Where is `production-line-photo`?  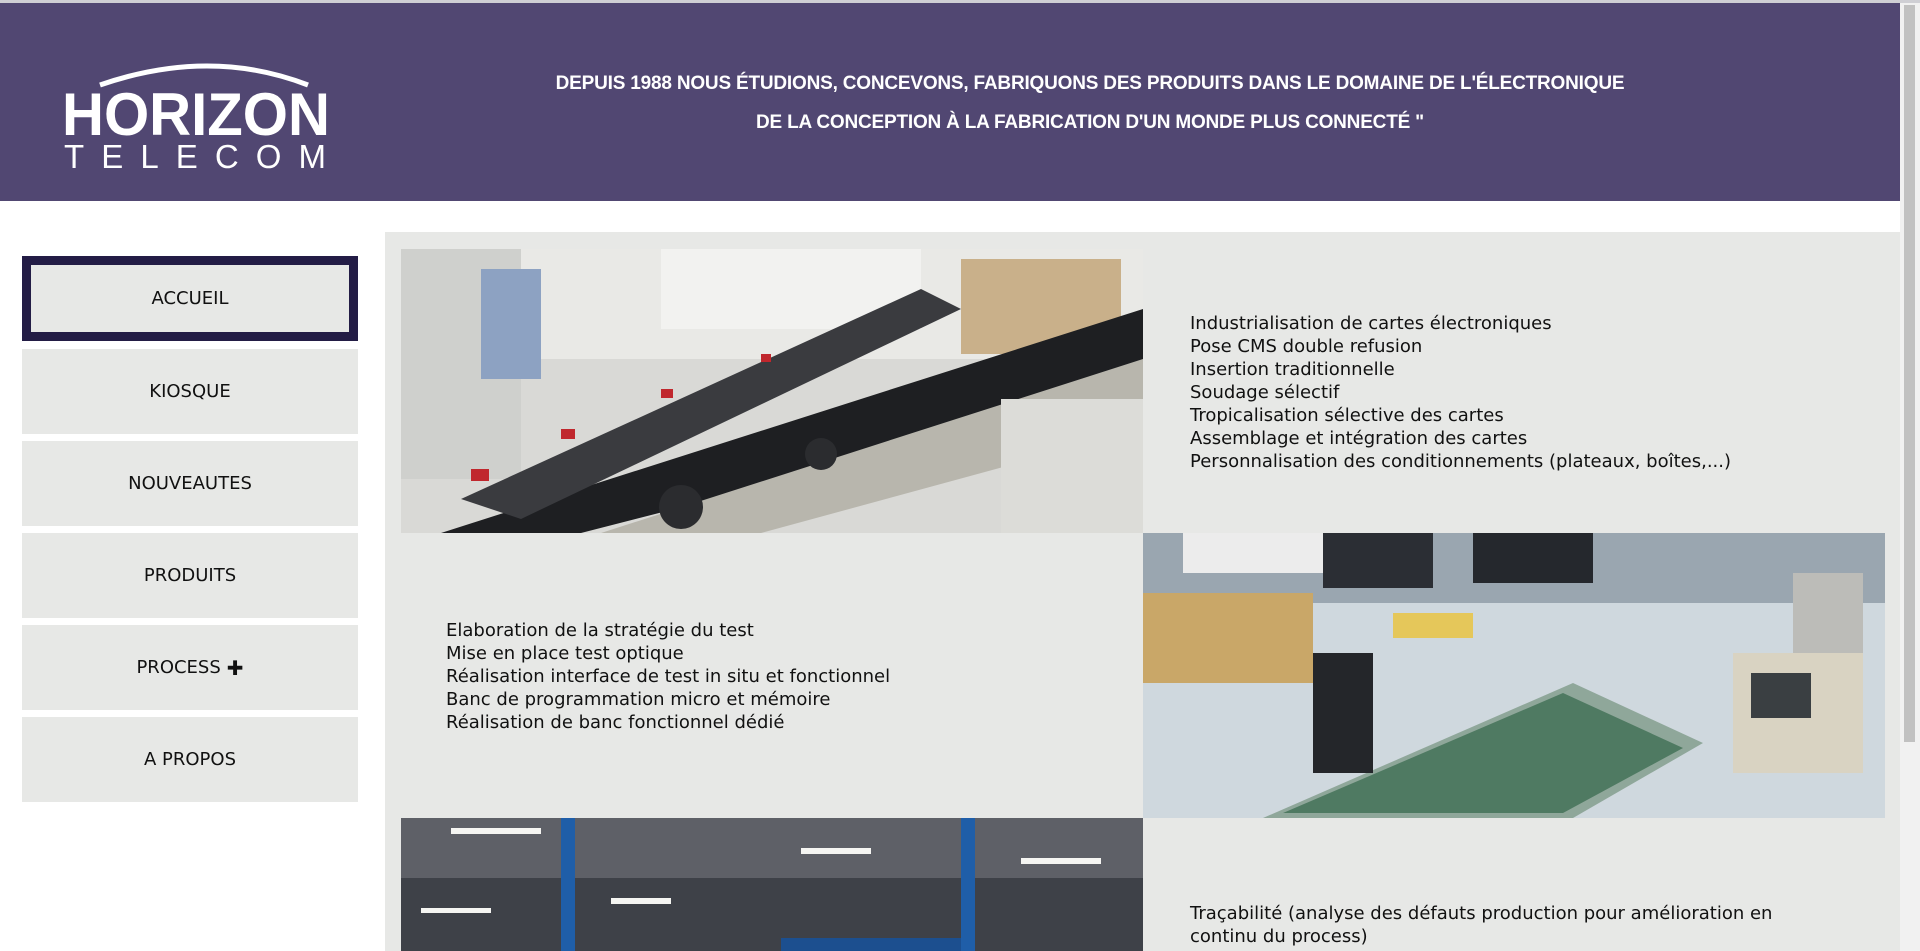 production-line-photo is located at coordinates (772, 391).